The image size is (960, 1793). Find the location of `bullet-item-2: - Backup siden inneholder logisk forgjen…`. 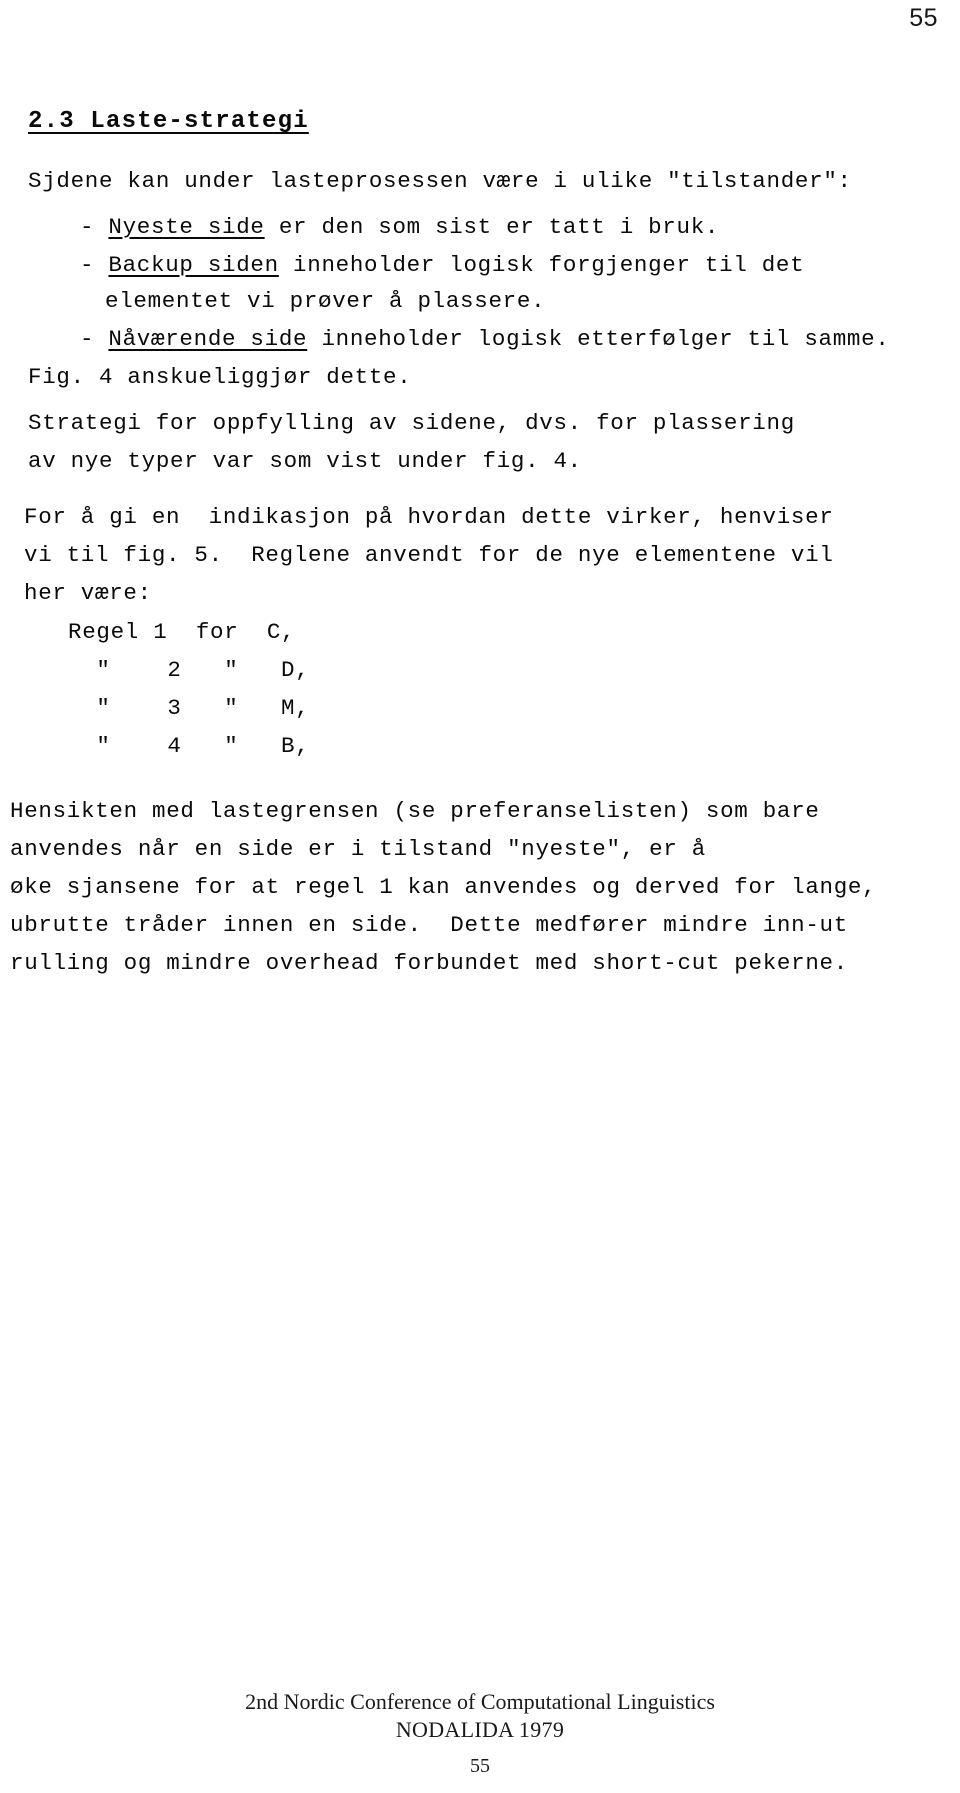

bullet-item-2: - Backup siden inneholder logisk forgjen… is located at coordinates (442, 265).